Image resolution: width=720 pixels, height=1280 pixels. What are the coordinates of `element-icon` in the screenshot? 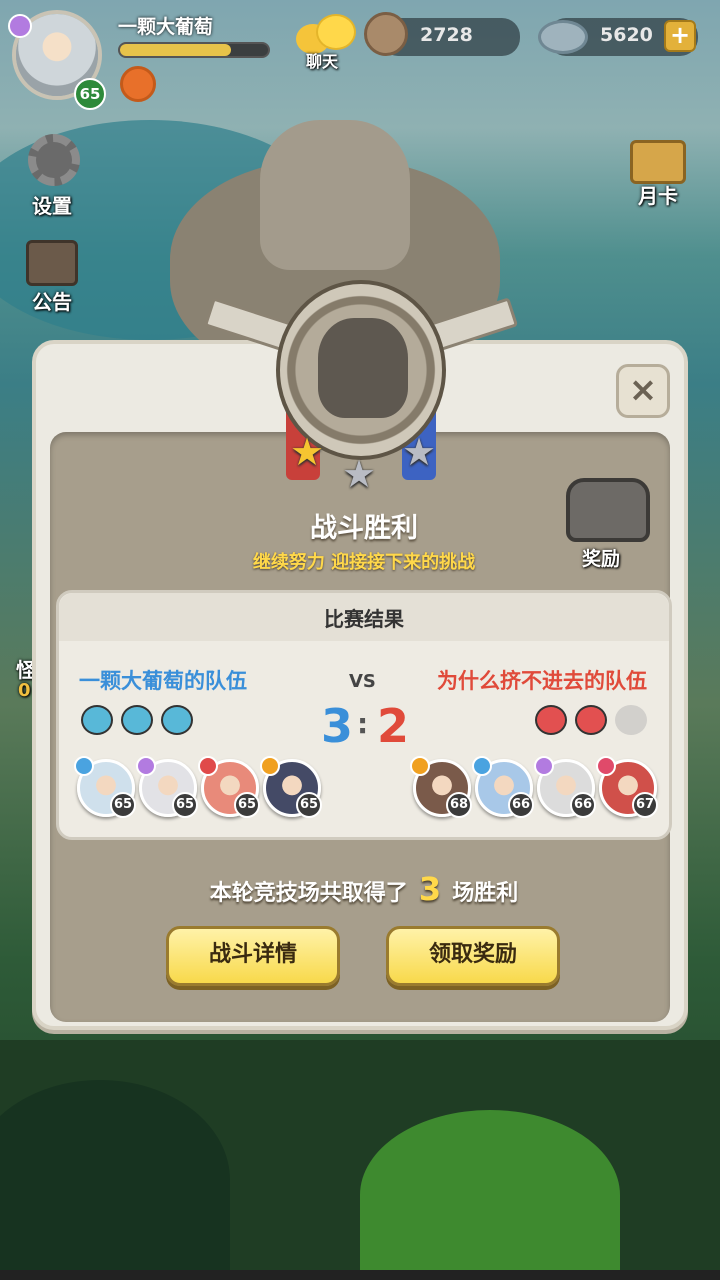 It's located at (20, 26).